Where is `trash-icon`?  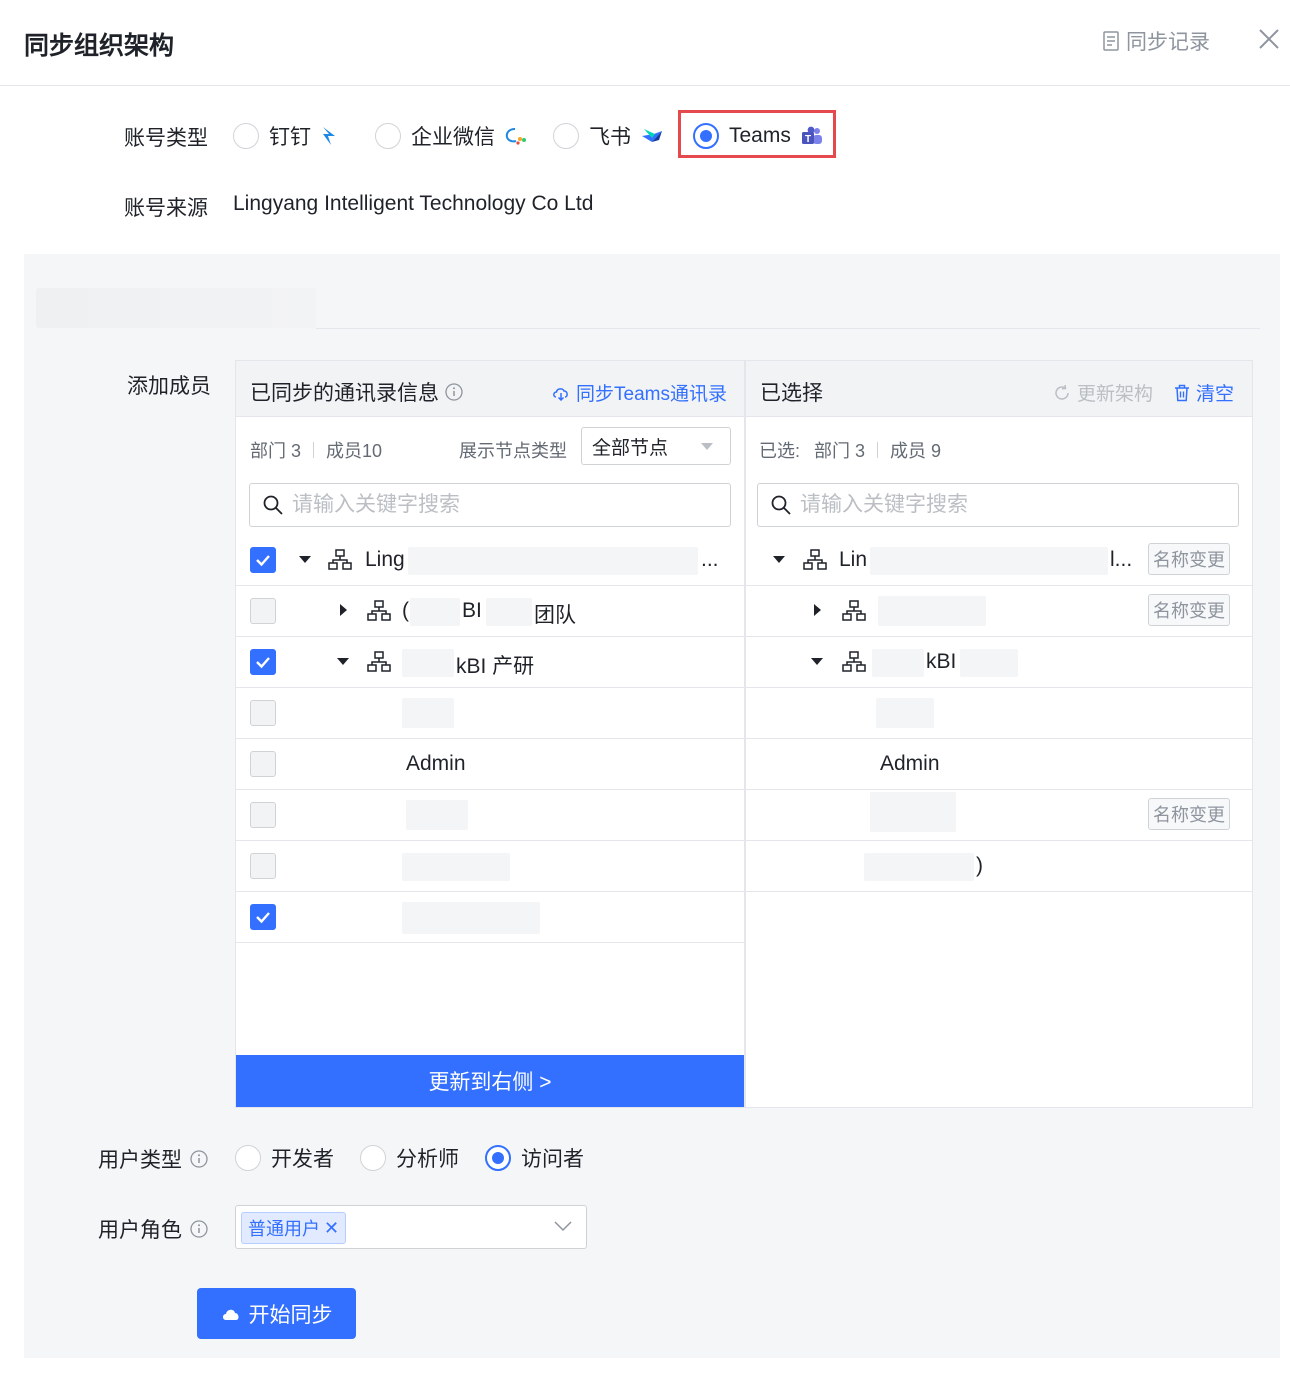
trash-icon is located at coordinates (1182, 392).